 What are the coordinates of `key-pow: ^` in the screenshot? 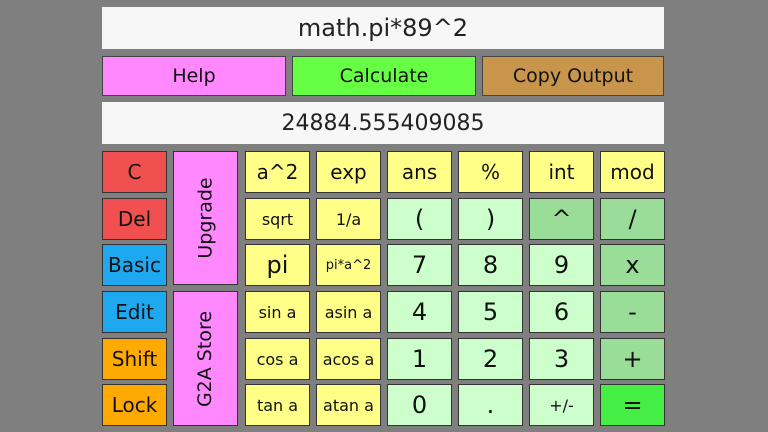 It's located at (561, 219).